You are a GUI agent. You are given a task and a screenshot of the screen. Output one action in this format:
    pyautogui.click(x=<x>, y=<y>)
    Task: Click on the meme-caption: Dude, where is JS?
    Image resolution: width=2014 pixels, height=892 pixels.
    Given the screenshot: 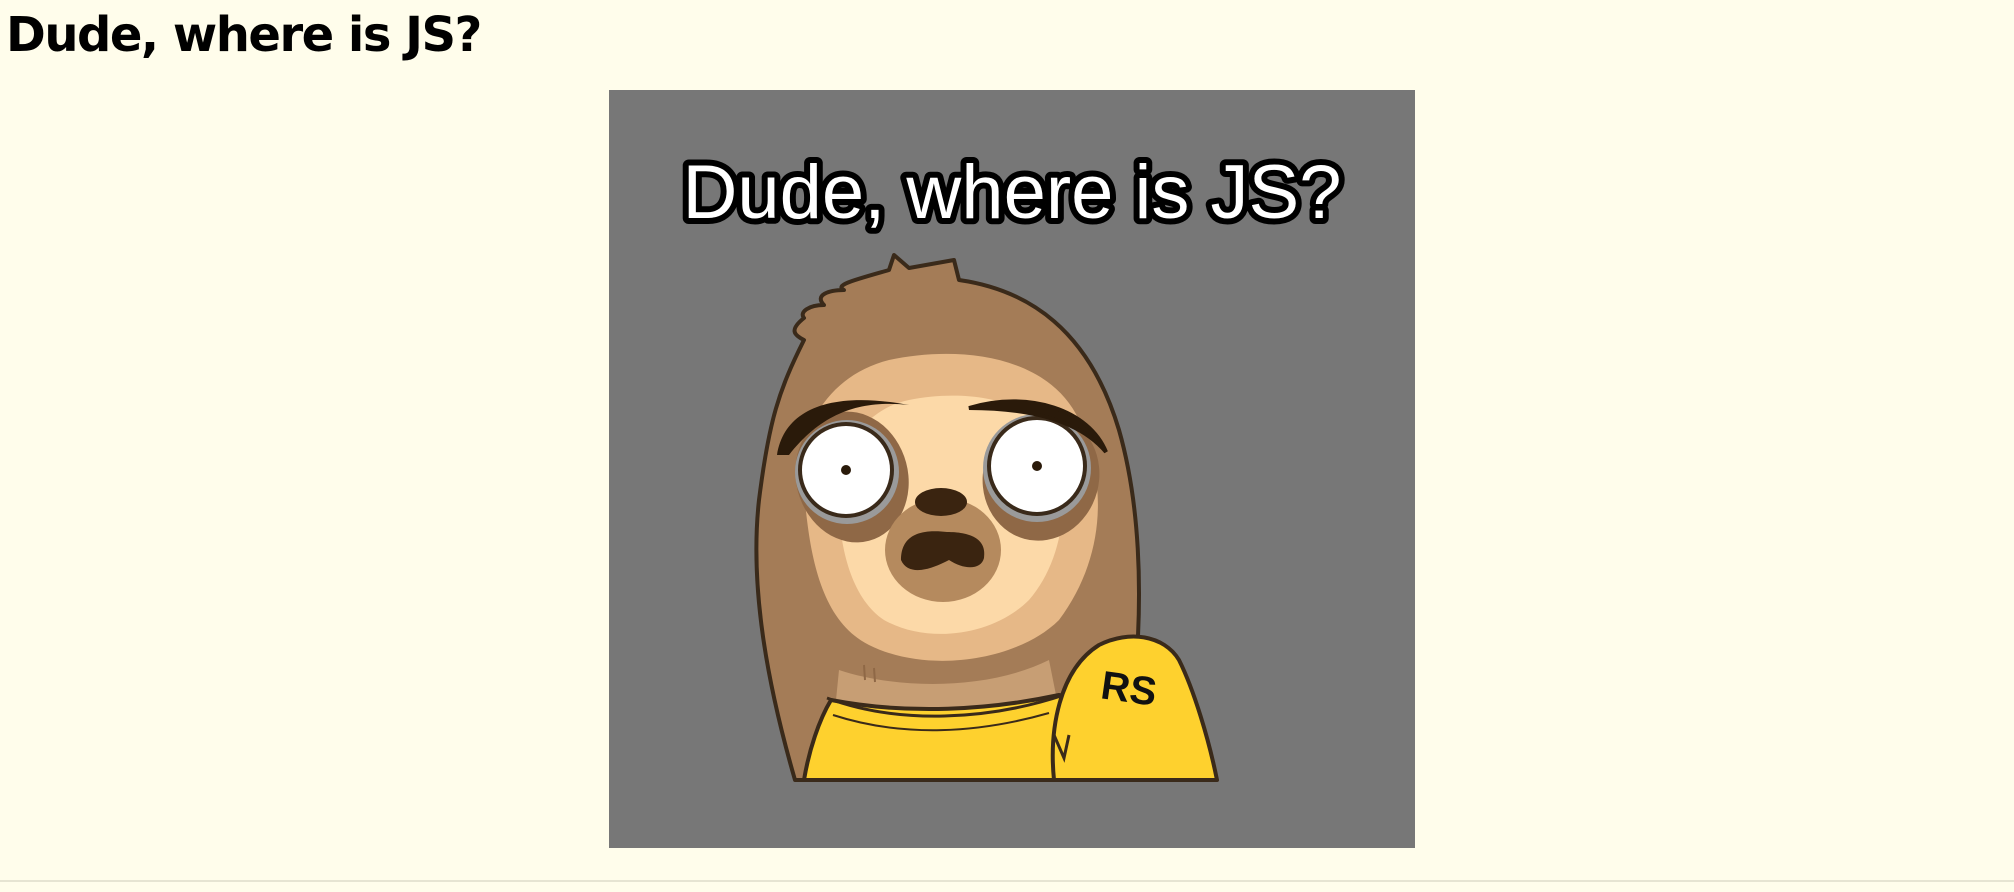 What is the action you would take?
    pyautogui.click(x=1012, y=192)
    